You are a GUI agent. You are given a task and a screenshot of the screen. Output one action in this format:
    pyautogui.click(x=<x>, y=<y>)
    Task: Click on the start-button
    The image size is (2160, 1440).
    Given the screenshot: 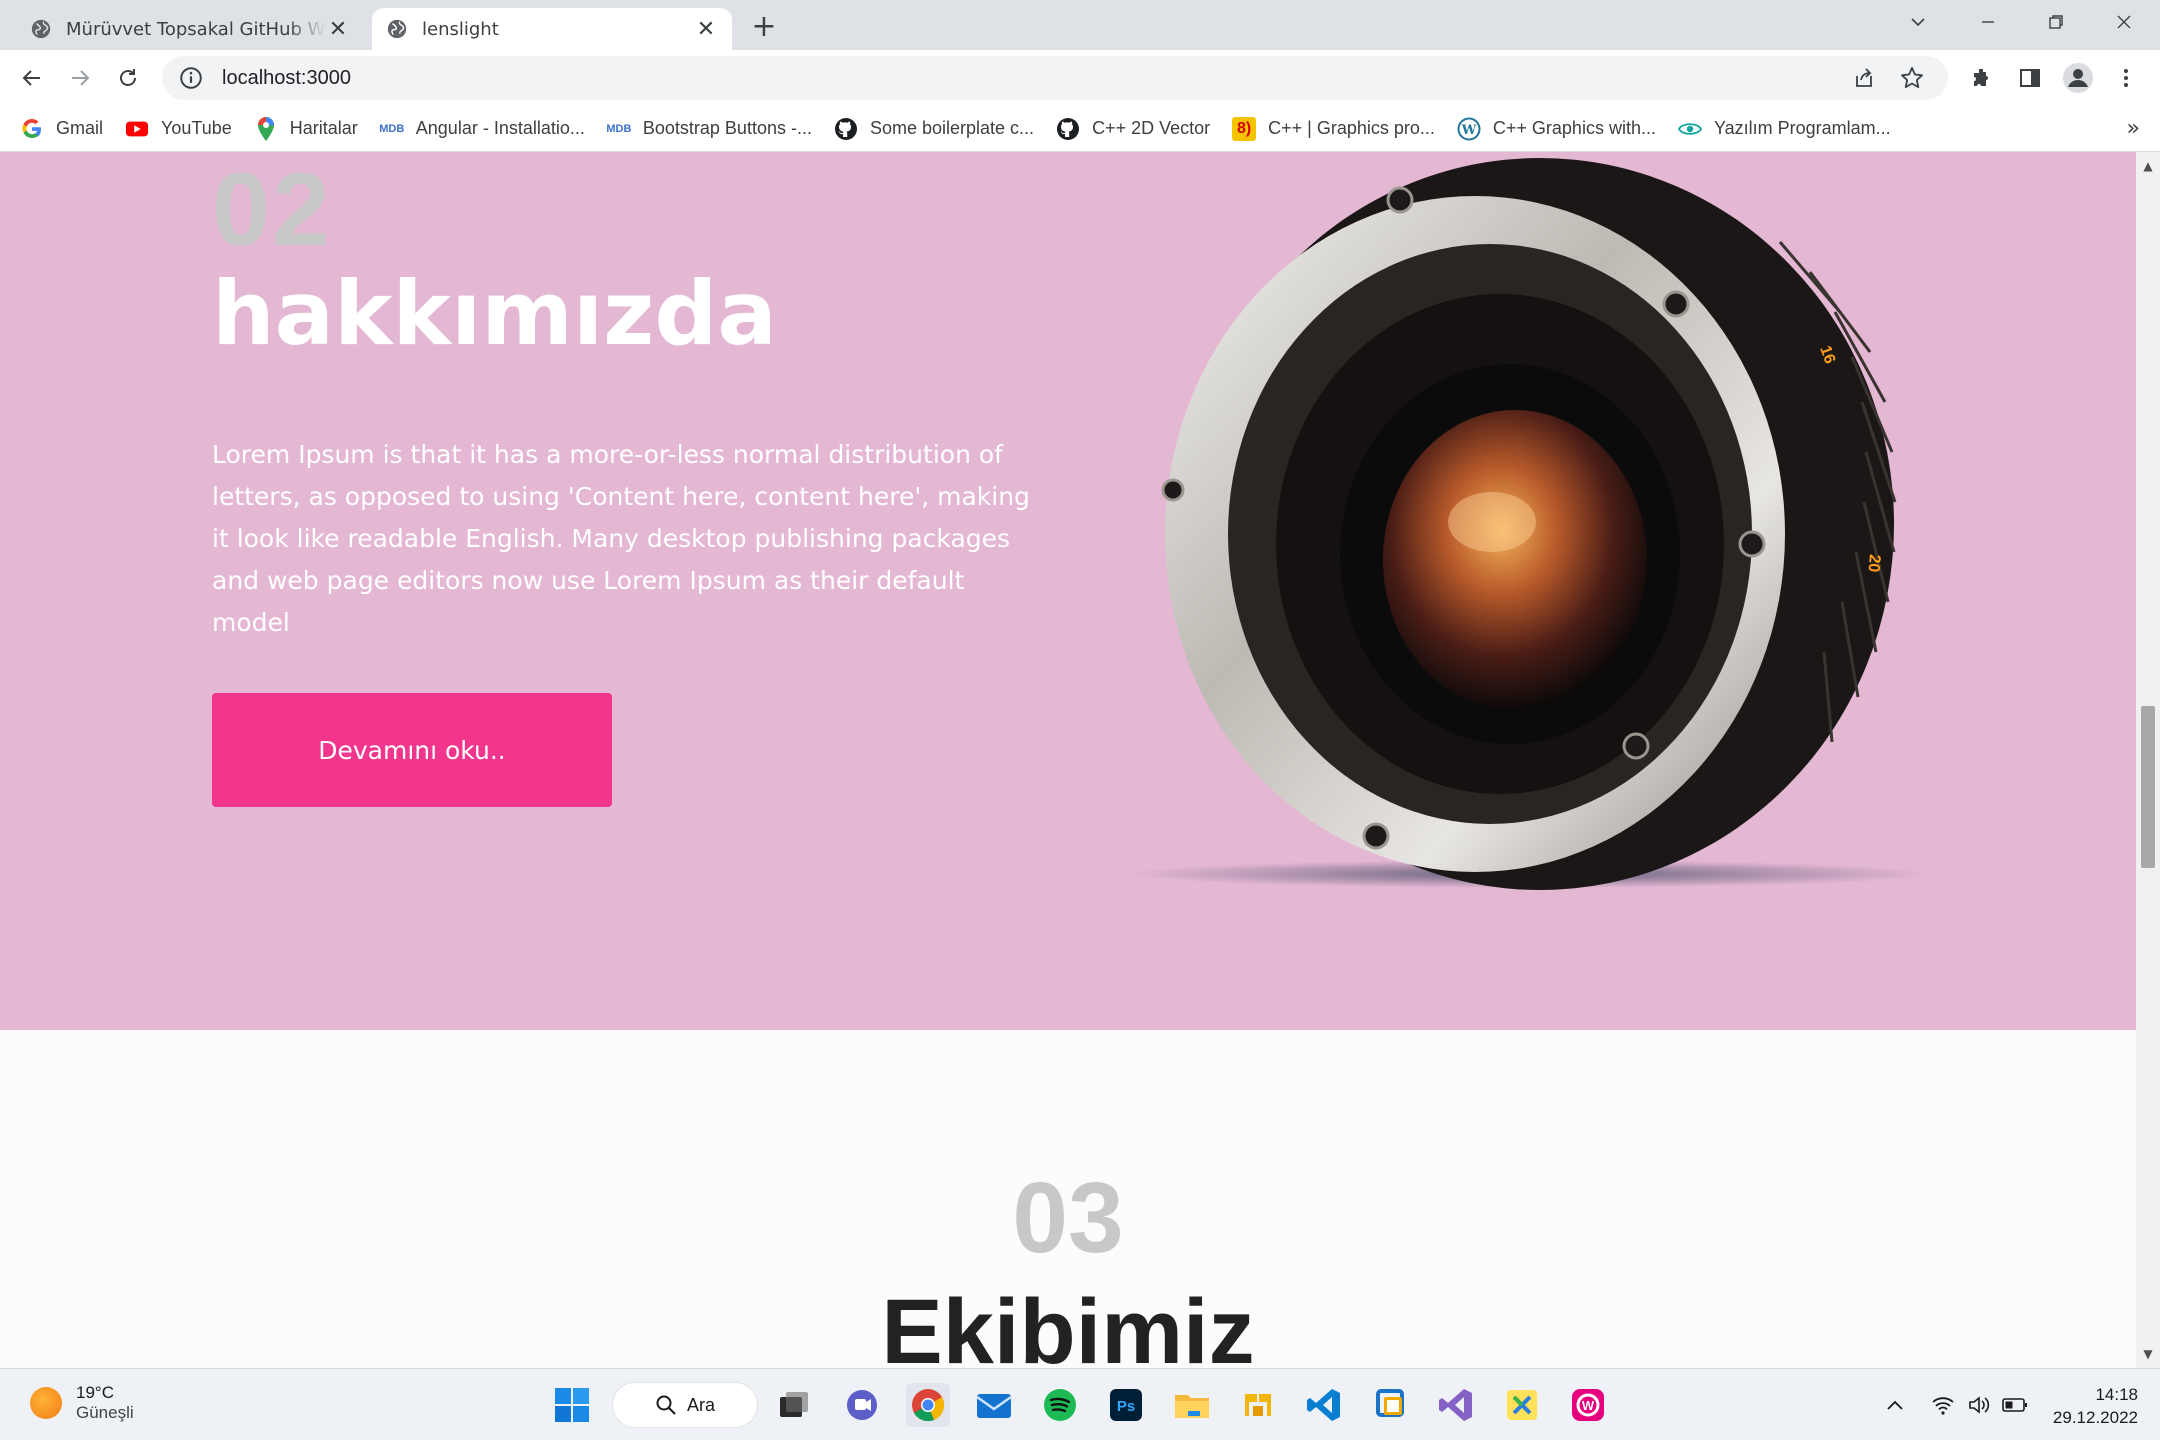 What is the action you would take?
    pyautogui.click(x=572, y=1405)
    